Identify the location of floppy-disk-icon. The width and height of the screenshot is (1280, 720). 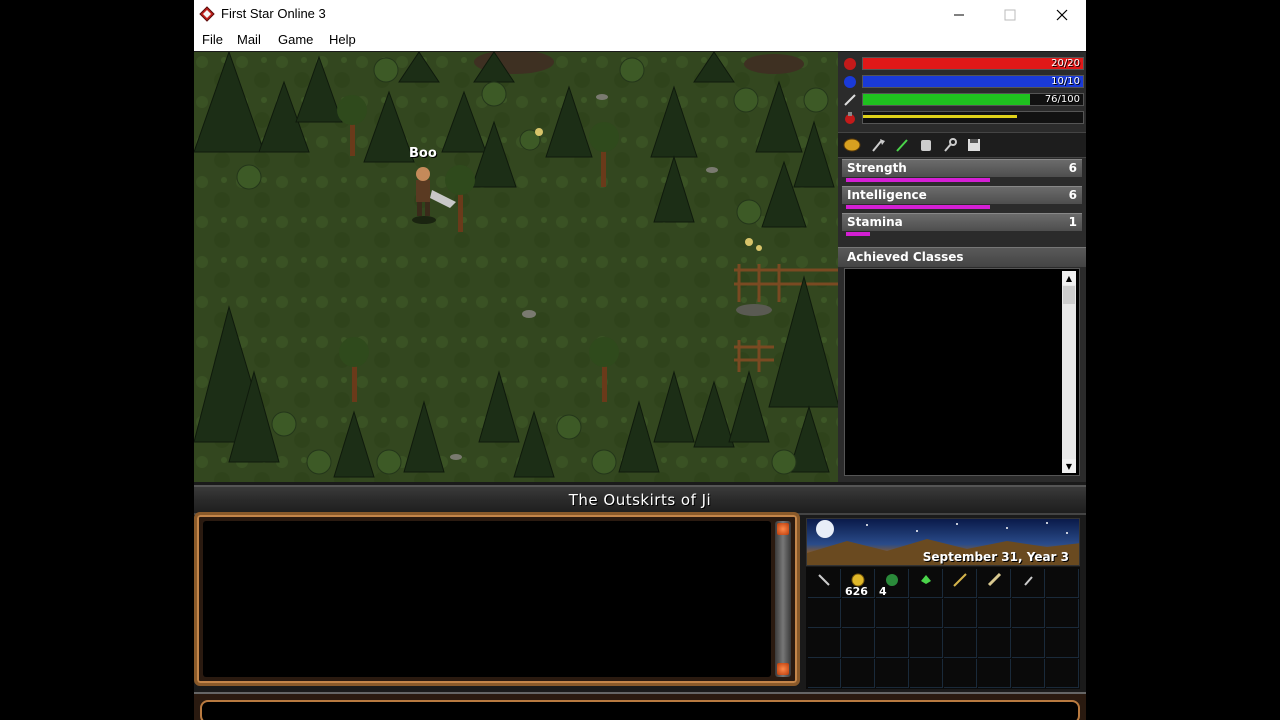
(974, 145).